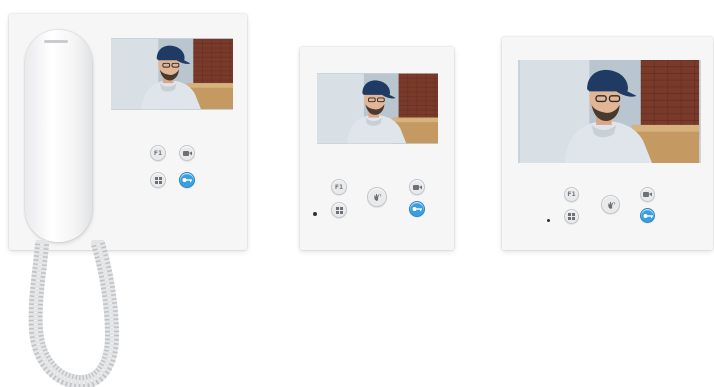 Image resolution: width=714 pixels, height=387 pixels. I want to click on handset-speaker-slot, so click(56, 41).